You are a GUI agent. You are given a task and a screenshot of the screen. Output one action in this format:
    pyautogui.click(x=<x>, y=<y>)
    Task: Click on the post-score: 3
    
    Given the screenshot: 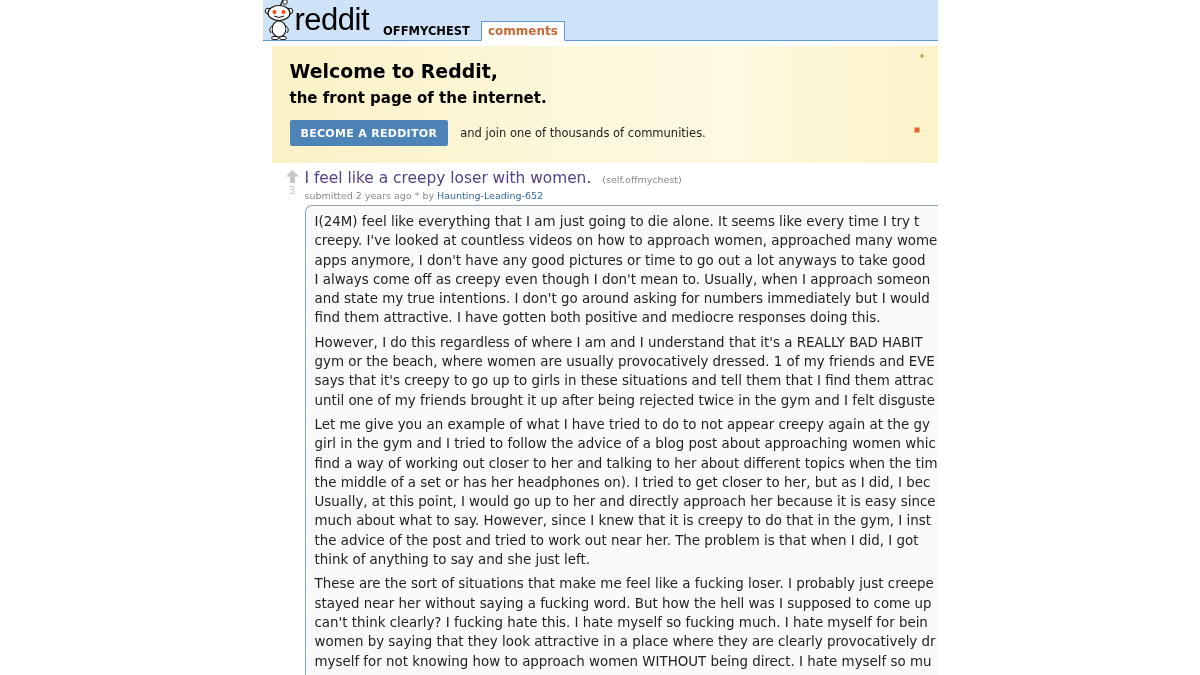 What is the action you would take?
    pyautogui.click(x=292, y=190)
    